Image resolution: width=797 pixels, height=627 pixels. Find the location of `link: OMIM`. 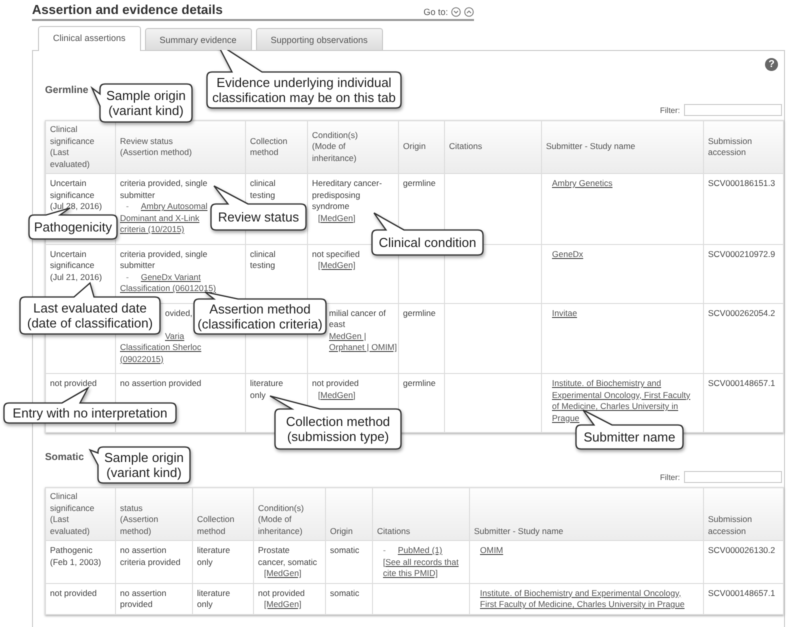

link: OMIM is located at coordinates (492, 550).